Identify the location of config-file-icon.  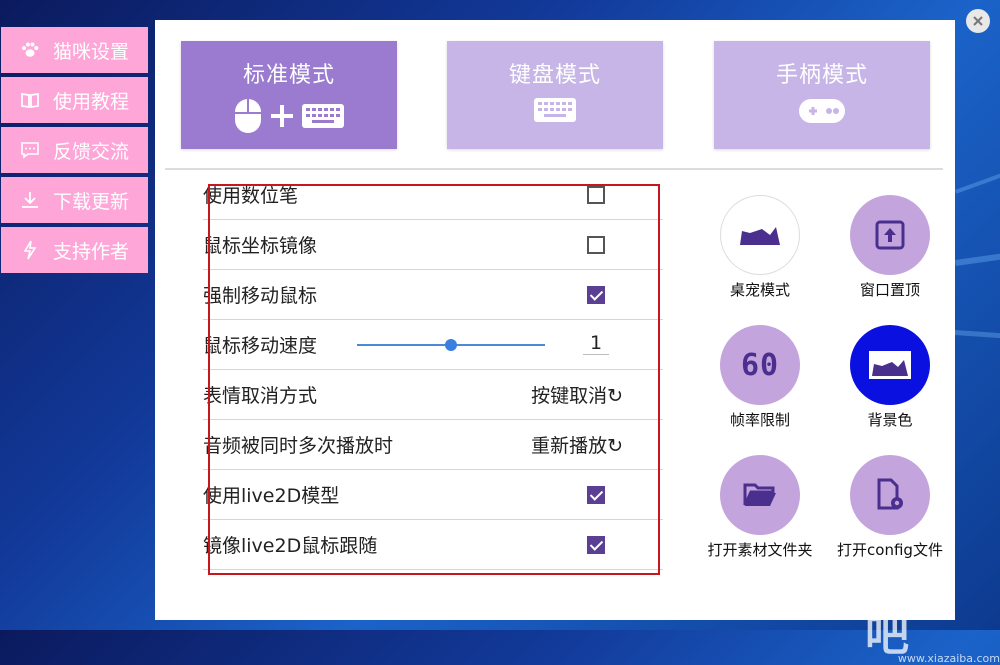
(890, 494).